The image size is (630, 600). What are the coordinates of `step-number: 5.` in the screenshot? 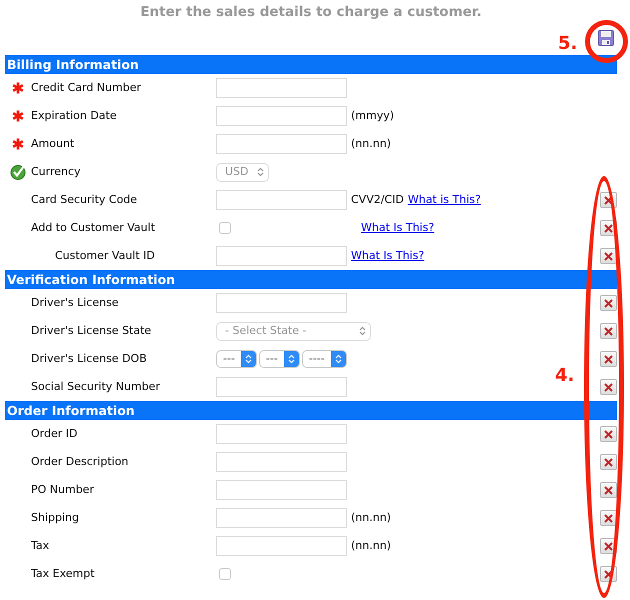 It's located at (568, 44).